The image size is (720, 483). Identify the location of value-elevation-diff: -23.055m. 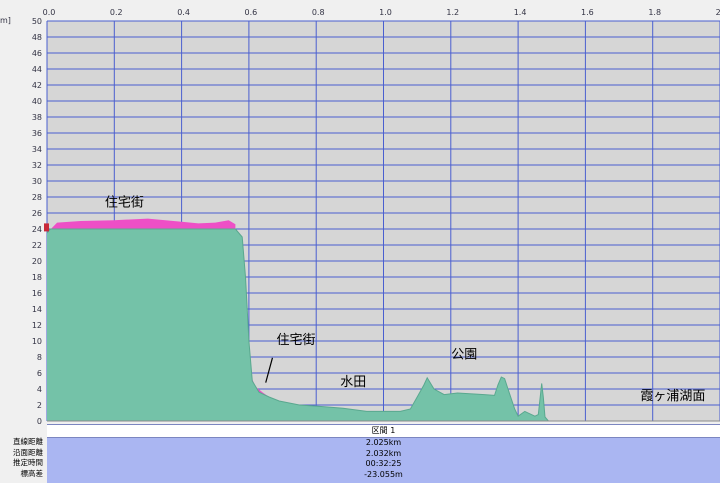
(383, 474).